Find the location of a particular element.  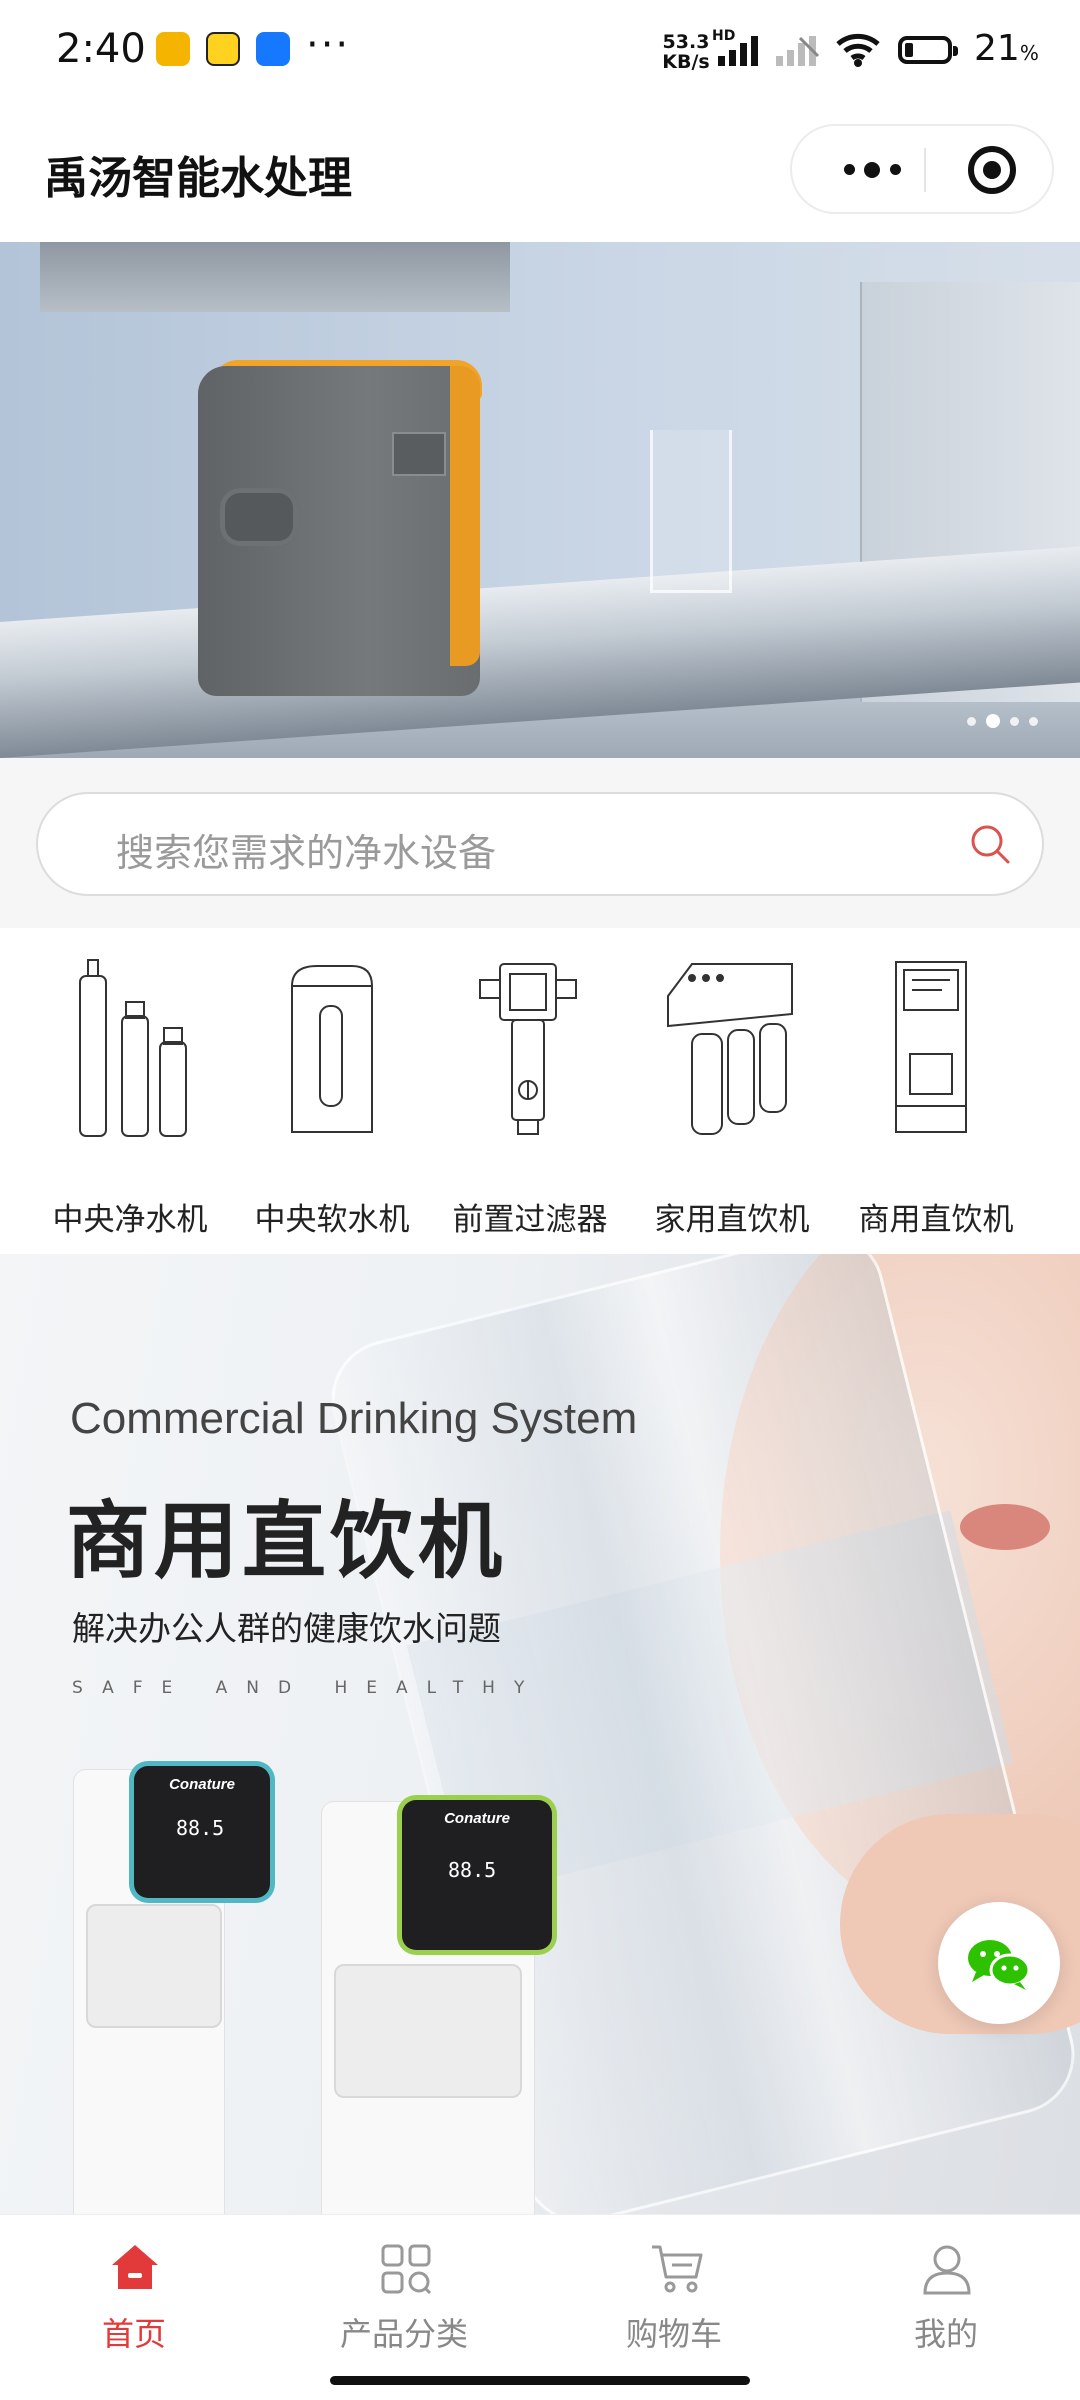

signal-empty-icon is located at coordinates (798, 51).